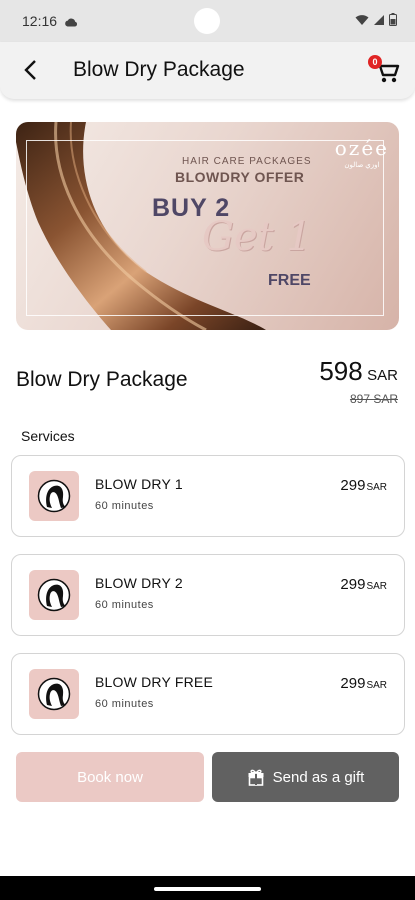 This screenshot has width=415, height=900. What do you see at coordinates (362, 22) in the screenshot?
I see `wifi-icon` at bounding box center [362, 22].